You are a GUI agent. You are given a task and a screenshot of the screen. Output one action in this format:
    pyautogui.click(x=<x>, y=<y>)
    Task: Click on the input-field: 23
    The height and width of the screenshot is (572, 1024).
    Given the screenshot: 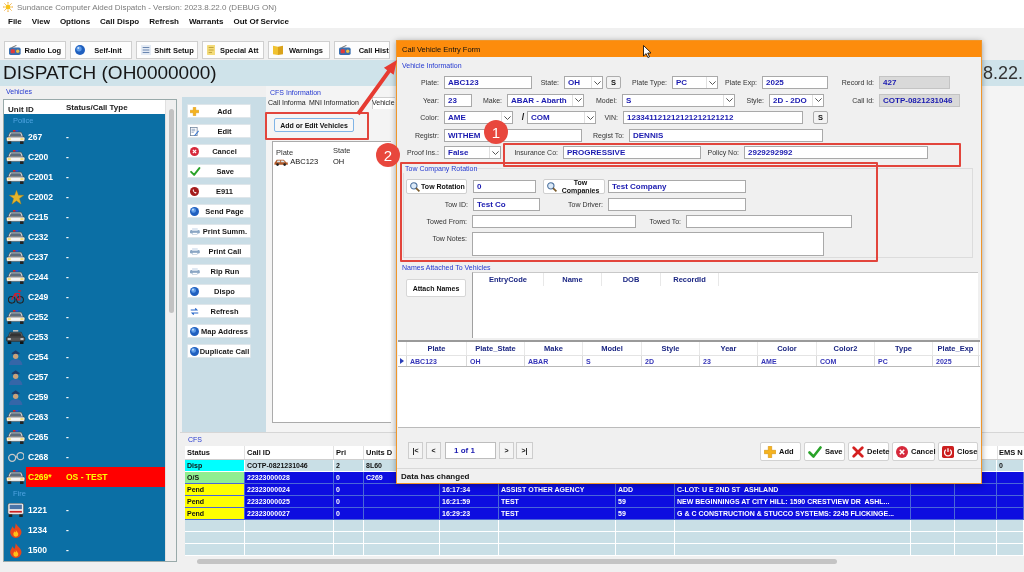 What is the action you would take?
    pyautogui.click(x=458, y=100)
    